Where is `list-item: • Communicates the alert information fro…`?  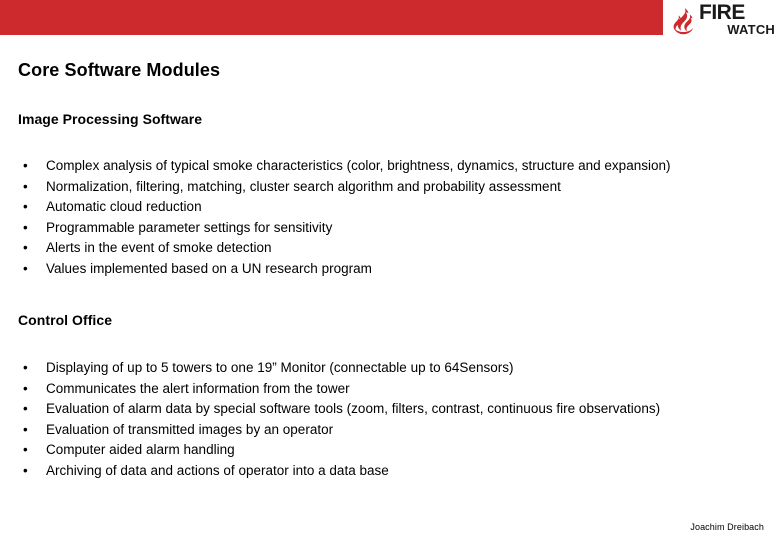 list-item: • Communicates the alert information fro… is located at coordinates (390, 389).